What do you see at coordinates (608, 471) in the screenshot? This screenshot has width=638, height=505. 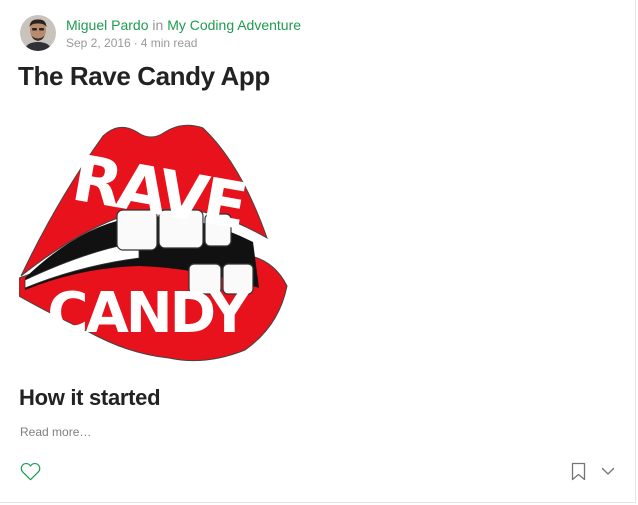 I see `chevron-down-icon` at bounding box center [608, 471].